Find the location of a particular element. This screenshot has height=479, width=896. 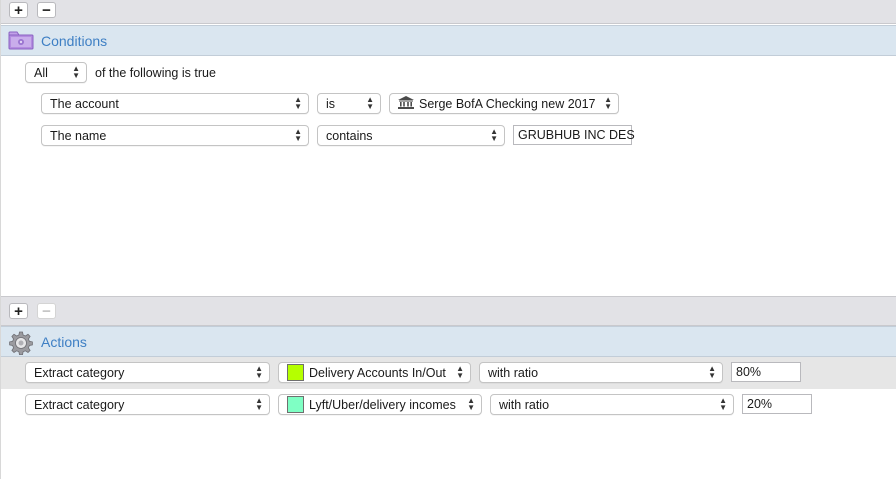

rule-field-select: The account ▲ ▼ is located at coordinates (175, 103).